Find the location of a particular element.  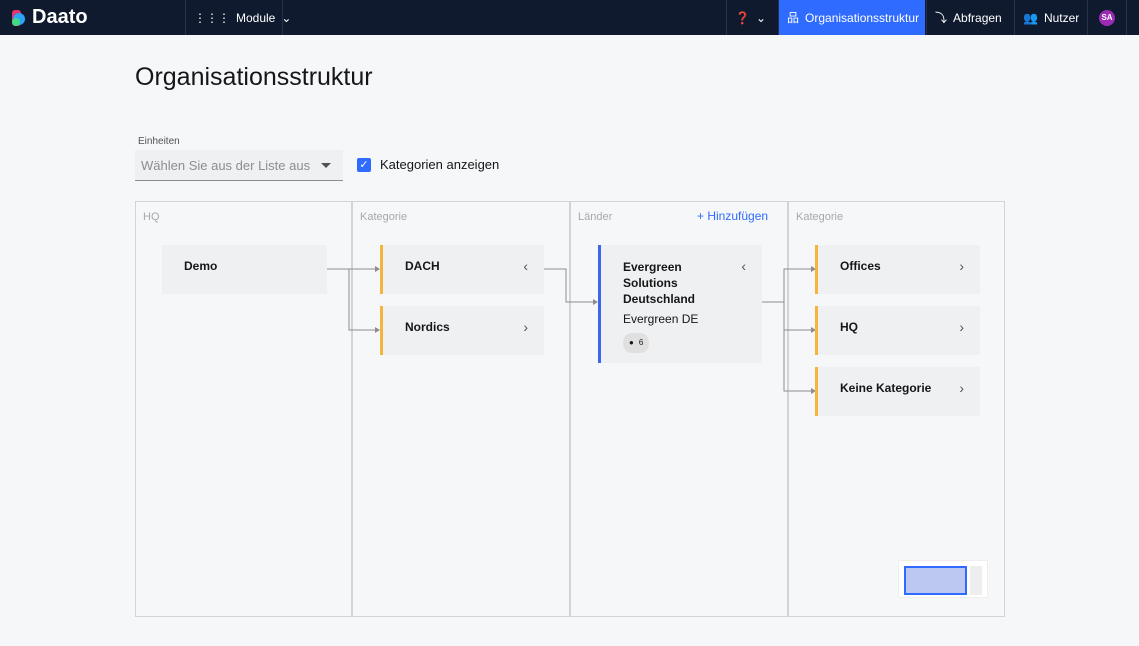

logo: Daato is located at coordinates (50, 17).